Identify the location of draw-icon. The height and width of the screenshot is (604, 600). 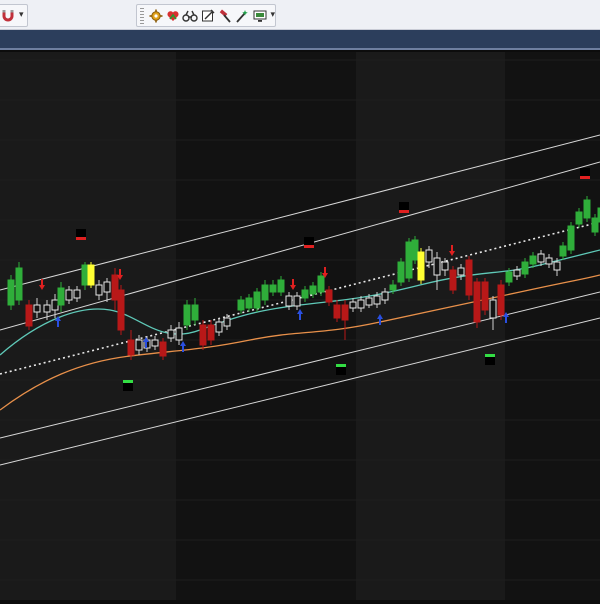
(207, 16).